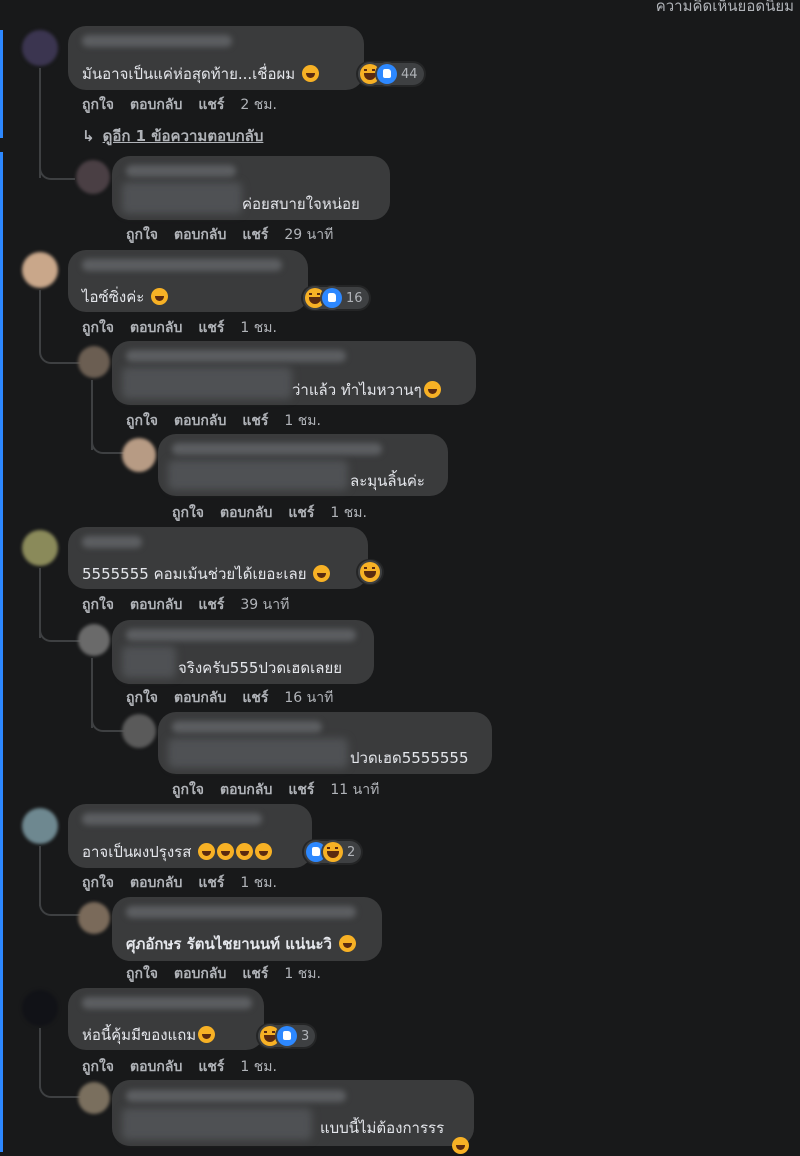 The height and width of the screenshot is (1156, 800). Describe the element at coordinates (294, 373) in the screenshot. I see `comment-bubble: ว่าแล้ว ทำไมหวานๆ` at that location.